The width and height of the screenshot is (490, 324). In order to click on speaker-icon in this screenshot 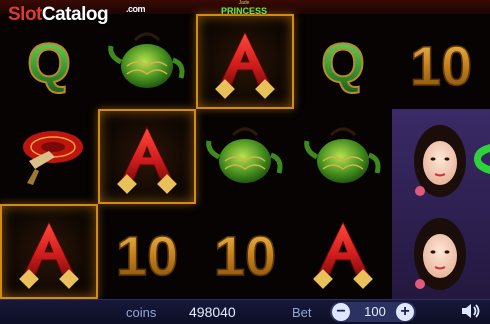, I will do `click(471, 311)`.